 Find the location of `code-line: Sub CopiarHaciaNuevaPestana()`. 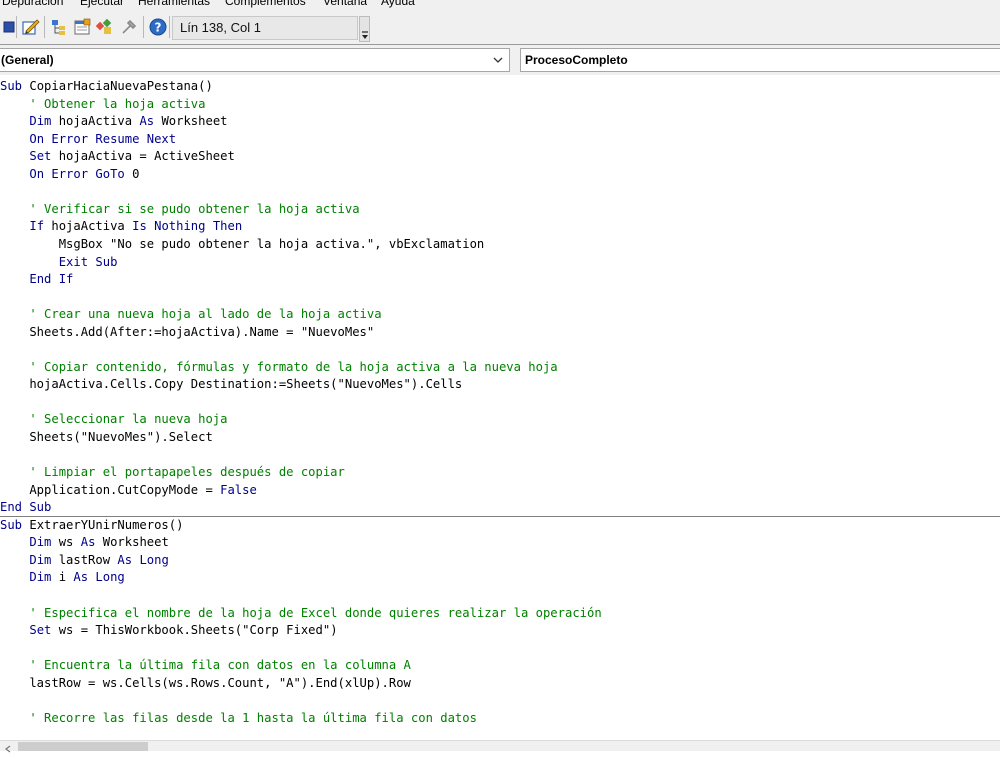

code-line: Sub CopiarHaciaNuevaPestana() is located at coordinates (106, 86).